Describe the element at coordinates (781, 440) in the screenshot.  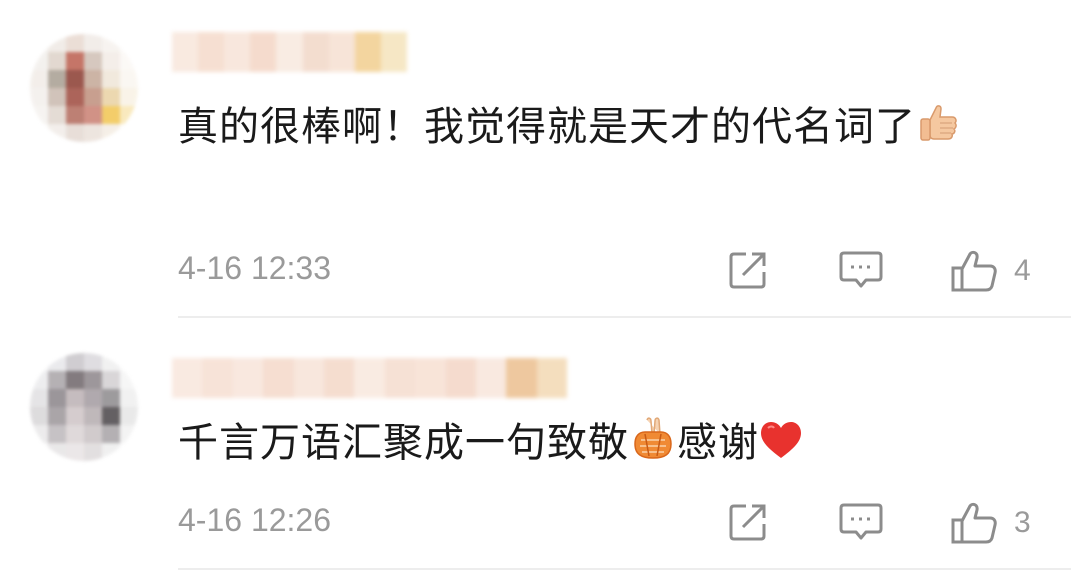
I see `red-heart-icon` at that location.